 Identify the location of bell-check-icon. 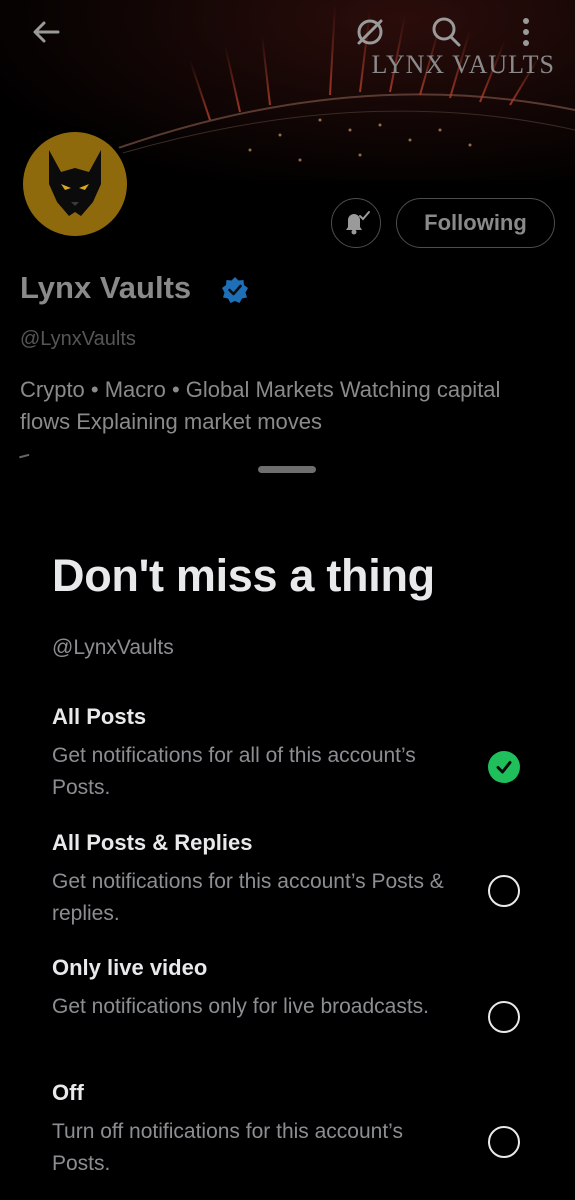
(358, 223).